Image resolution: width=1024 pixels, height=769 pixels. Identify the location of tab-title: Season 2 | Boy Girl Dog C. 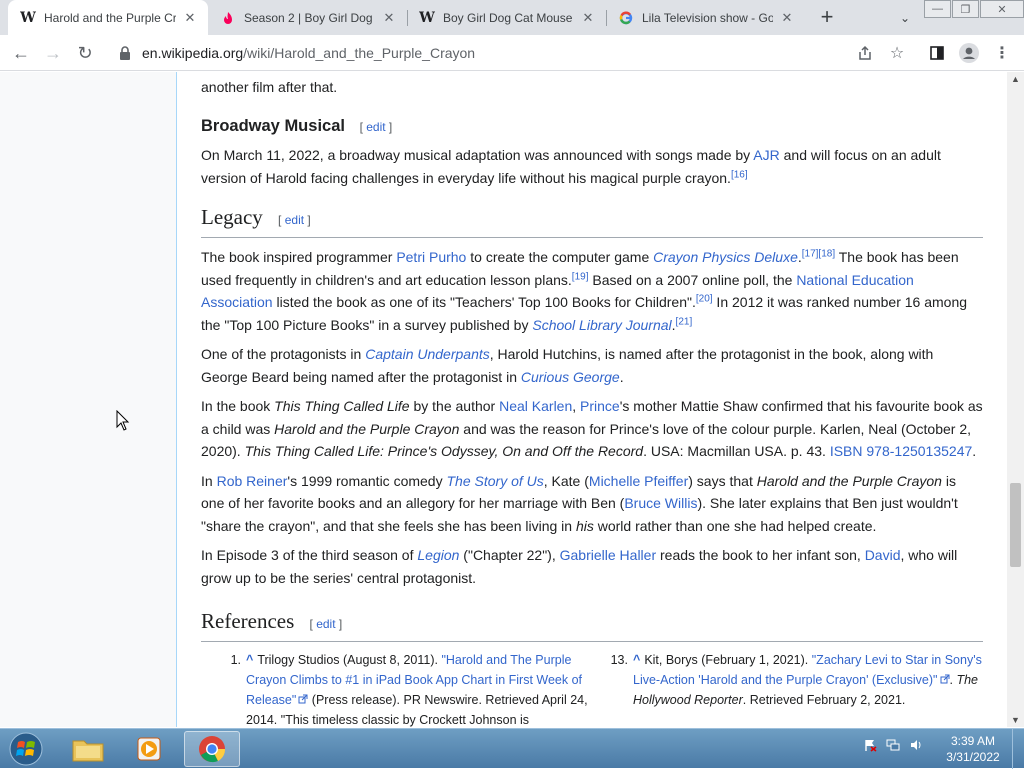
(309, 17).